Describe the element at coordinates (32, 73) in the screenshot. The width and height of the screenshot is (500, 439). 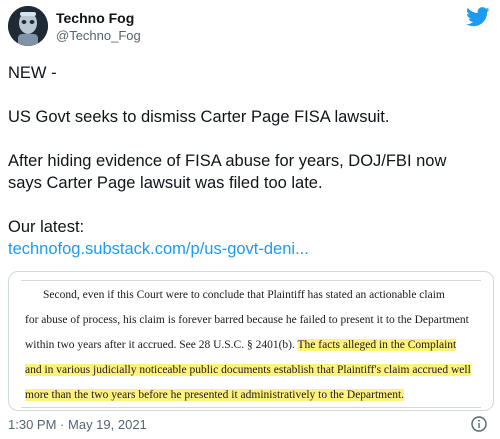
I see `tweet-line: NEW -` at that location.